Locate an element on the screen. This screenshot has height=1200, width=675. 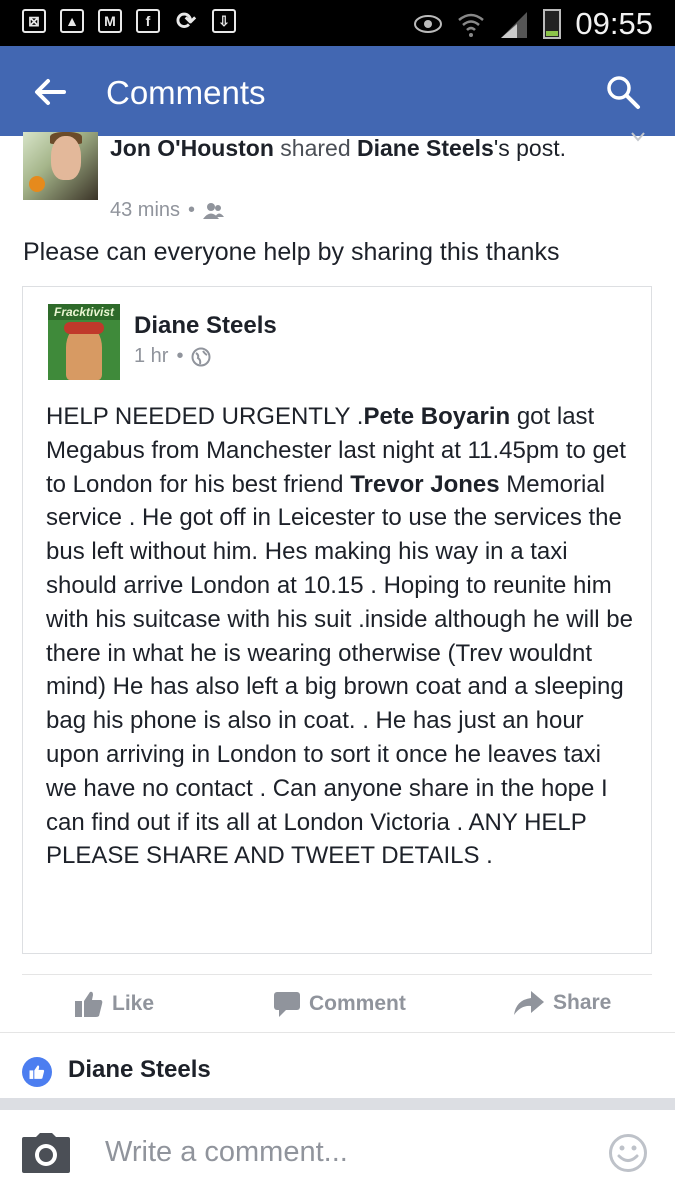
post-link: post. is located at coordinates (541, 148).